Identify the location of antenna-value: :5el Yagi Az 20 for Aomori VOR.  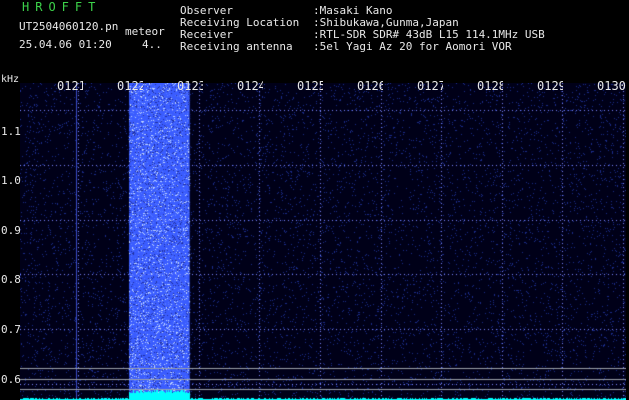
(412, 46).